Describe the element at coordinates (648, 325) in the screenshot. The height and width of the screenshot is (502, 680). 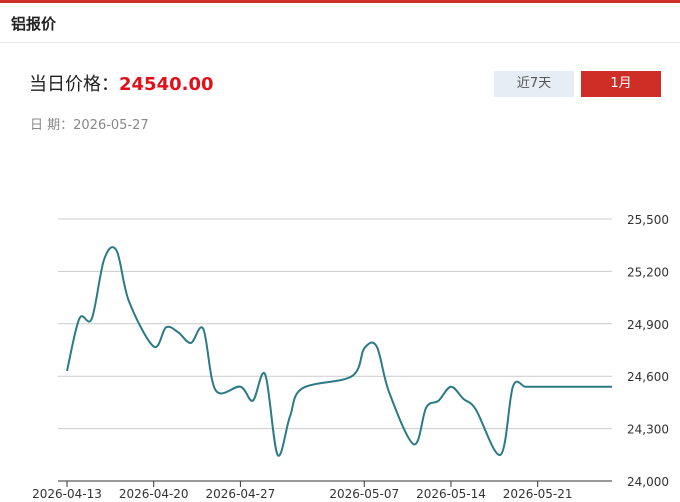
I see `y-tick-label: 24,900` at that location.